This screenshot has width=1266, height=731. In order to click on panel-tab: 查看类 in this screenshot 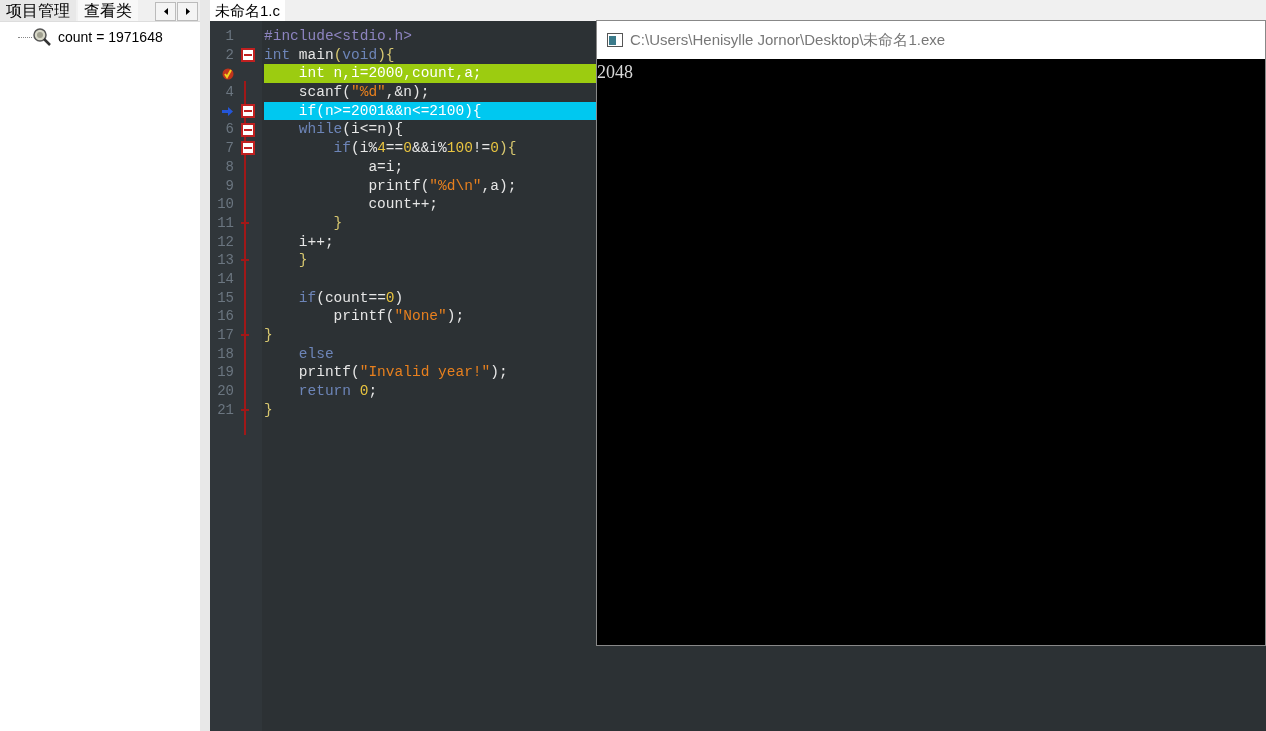, I will do `click(108, 10)`.